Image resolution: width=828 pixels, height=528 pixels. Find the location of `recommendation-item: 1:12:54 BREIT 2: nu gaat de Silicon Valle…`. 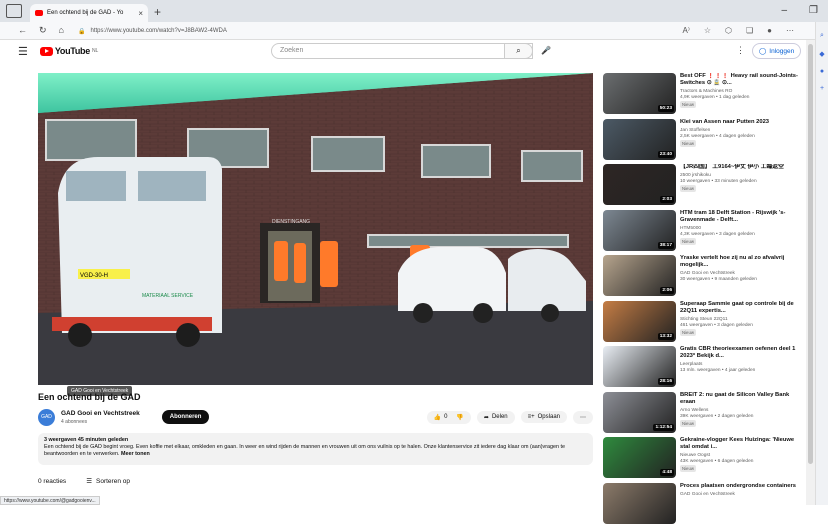

recommendation-item: 1:12:54 BREIT 2: nu gaat de Silicon Valle… is located at coordinates (703, 415).